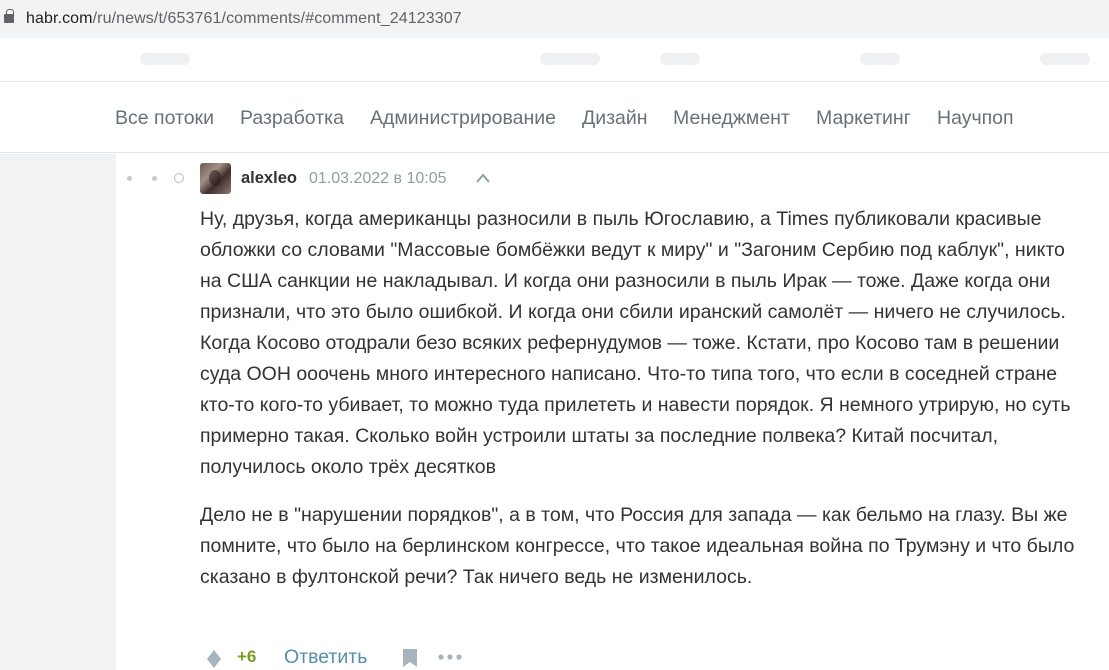  Describe the element at coordinates (9, 16) in the screenshot. I see `lock-icon` at that location.